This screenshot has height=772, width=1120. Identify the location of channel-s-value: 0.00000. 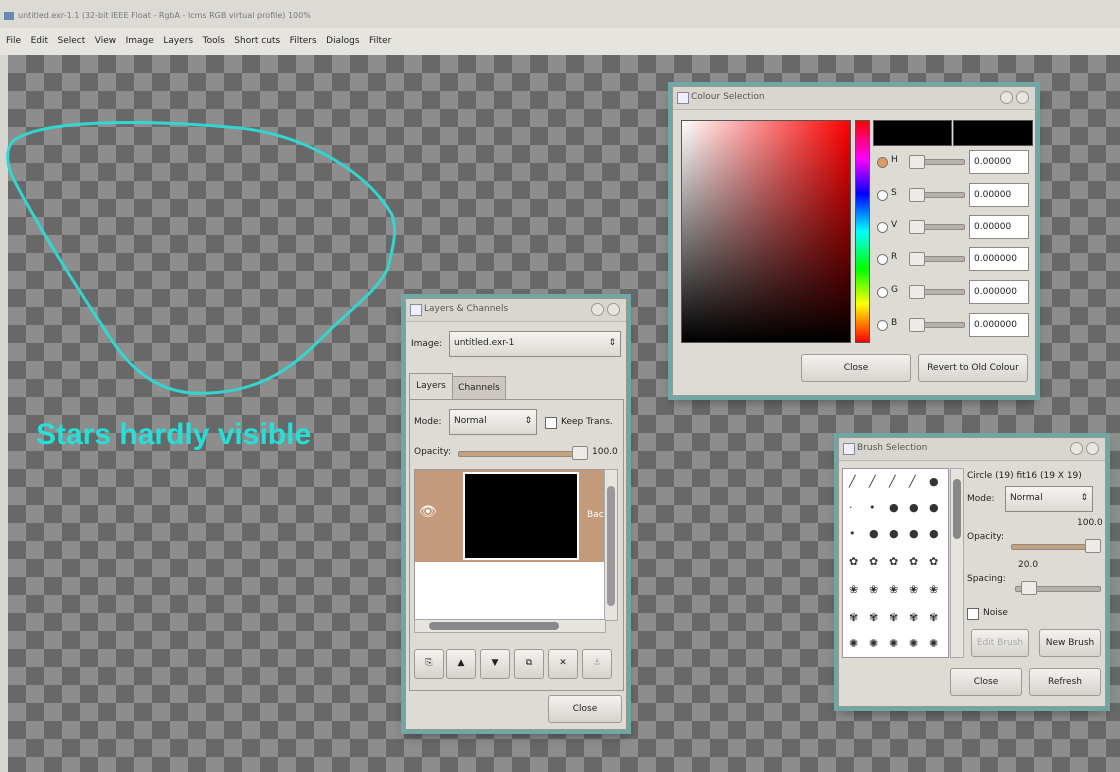
(999, 195).